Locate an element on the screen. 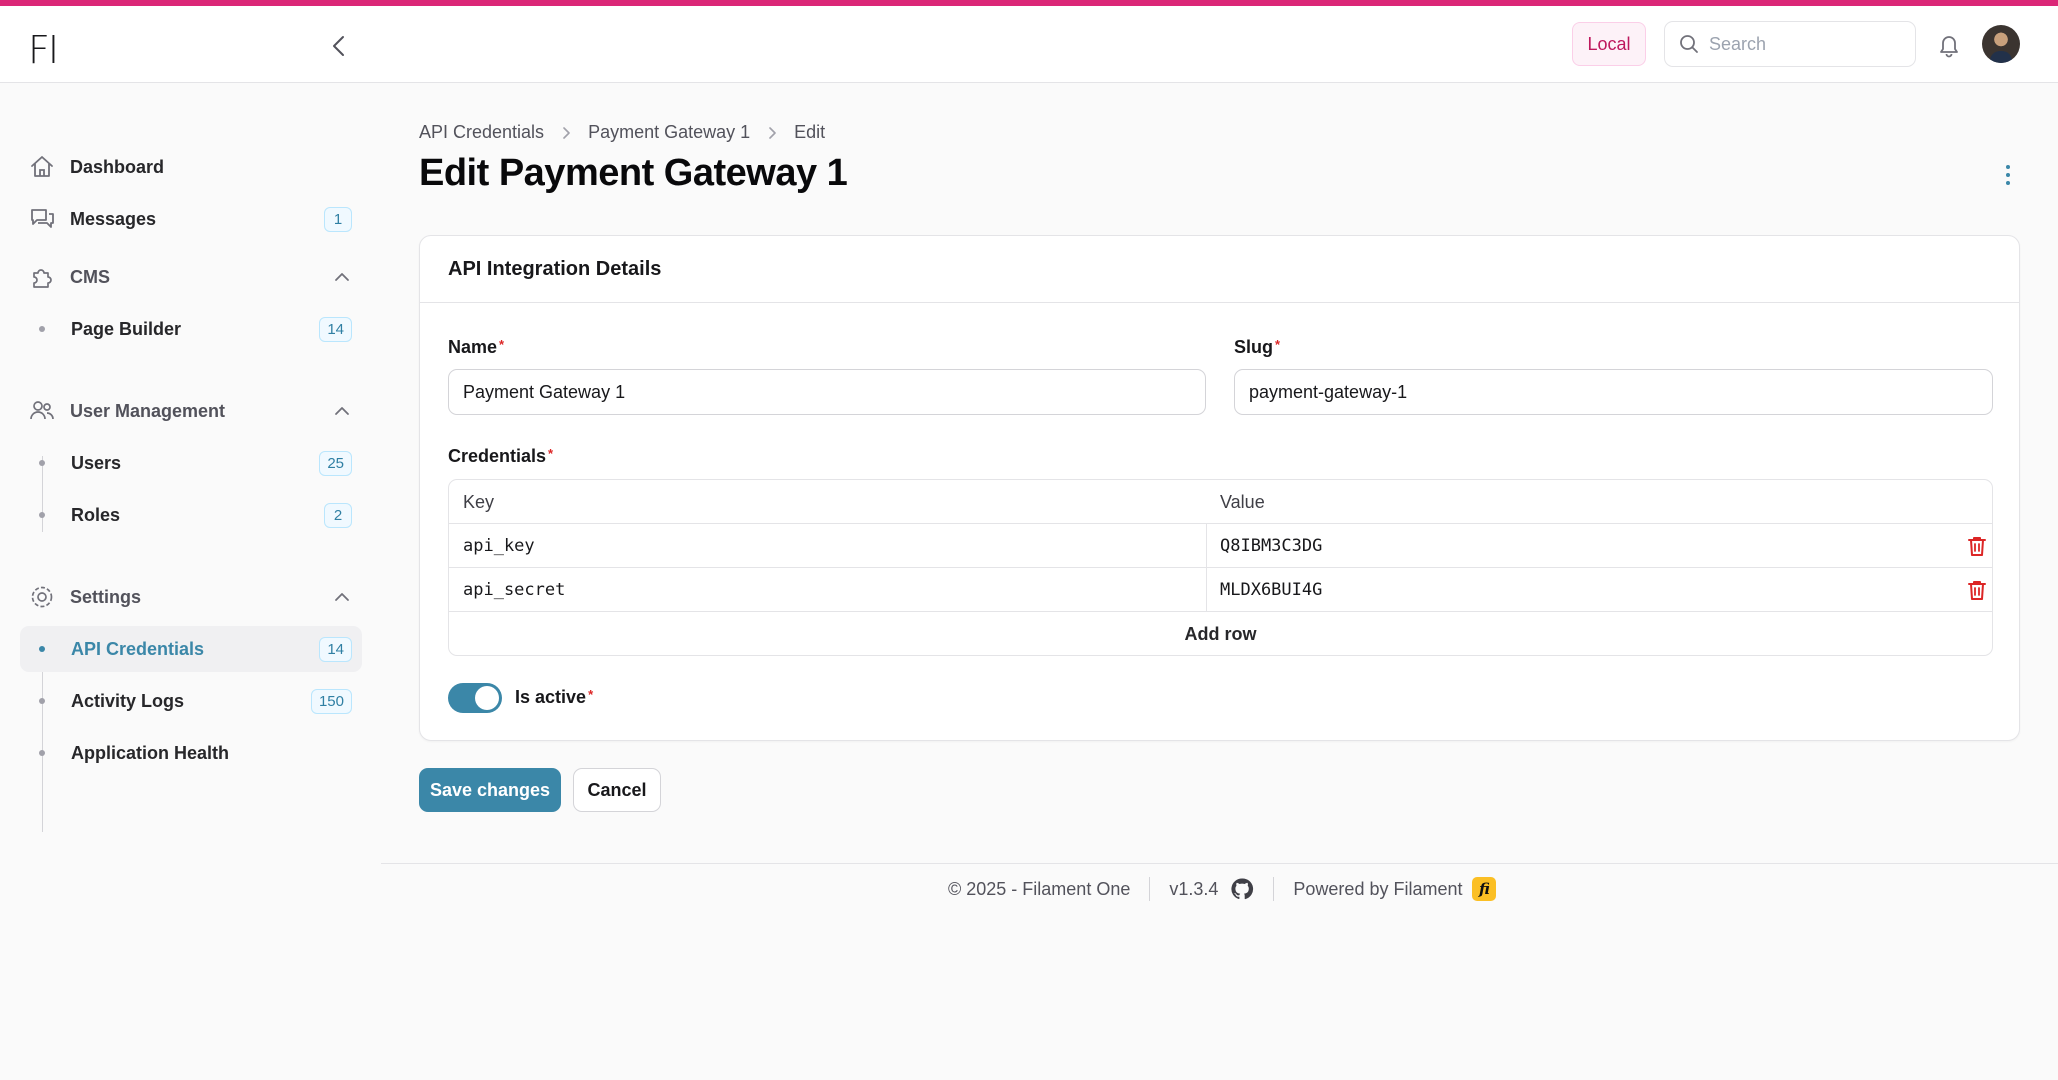  slug-field is located at coordinates (1613, 392).